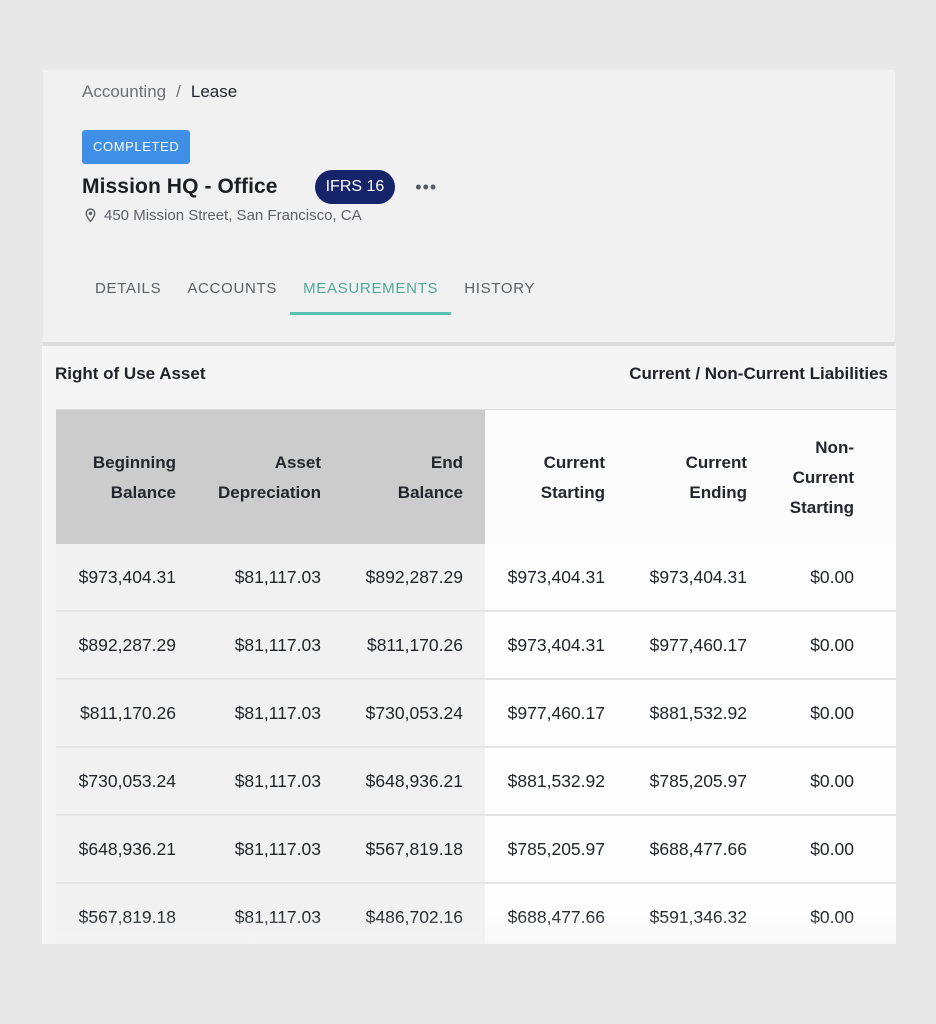 Image resolution: width=936 pixels, height=1024 pixels. What do you see at coordinates (758, 373) in the screenshot?
I see `section-title-liabilities: Current / Non-Current Liabilities` at bounding box center [758, 373].